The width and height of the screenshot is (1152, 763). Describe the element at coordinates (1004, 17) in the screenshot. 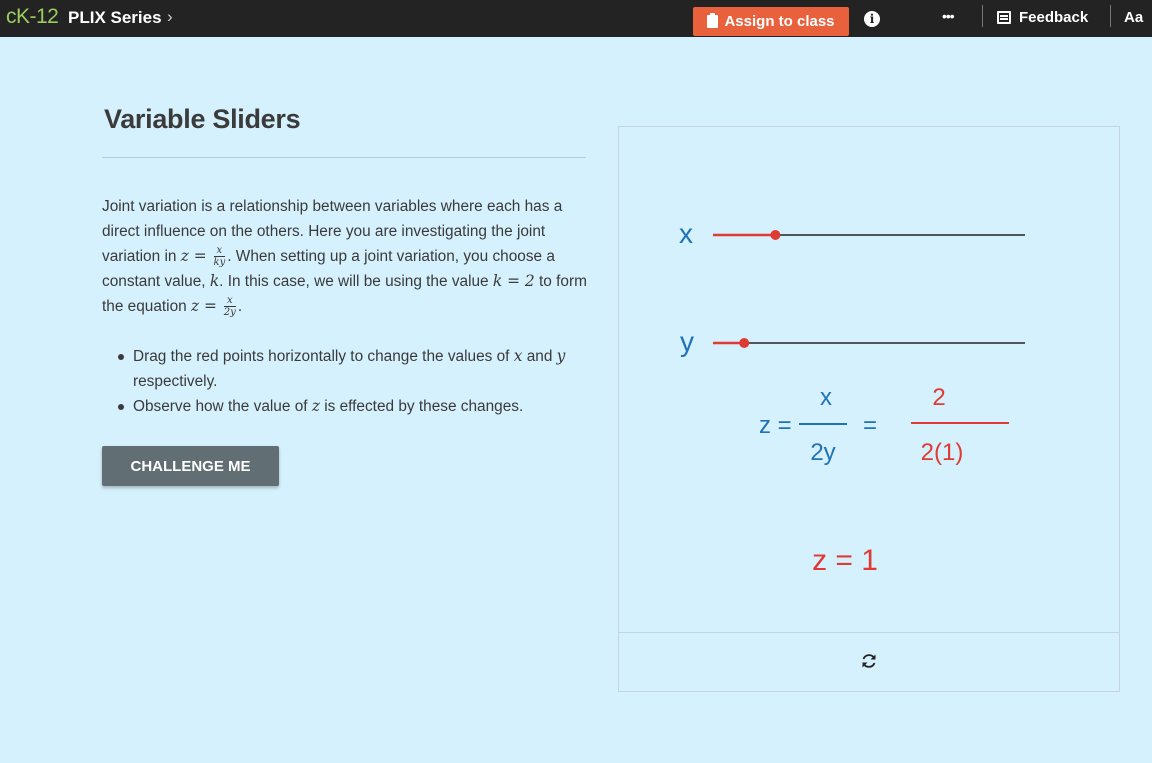

I see `feedback-icon` at that location.